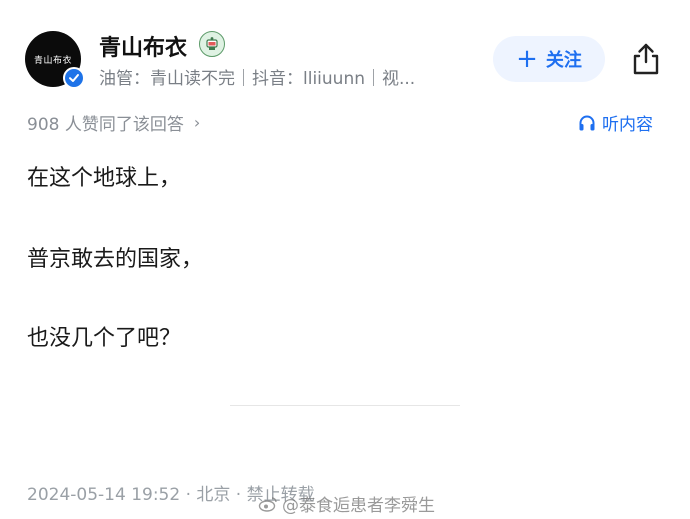 This screenshot has width=690, height=519. What do you see at coordinates (345, 405) in the screenshot?
I see `content-divider` at bounding box center [345, 405].